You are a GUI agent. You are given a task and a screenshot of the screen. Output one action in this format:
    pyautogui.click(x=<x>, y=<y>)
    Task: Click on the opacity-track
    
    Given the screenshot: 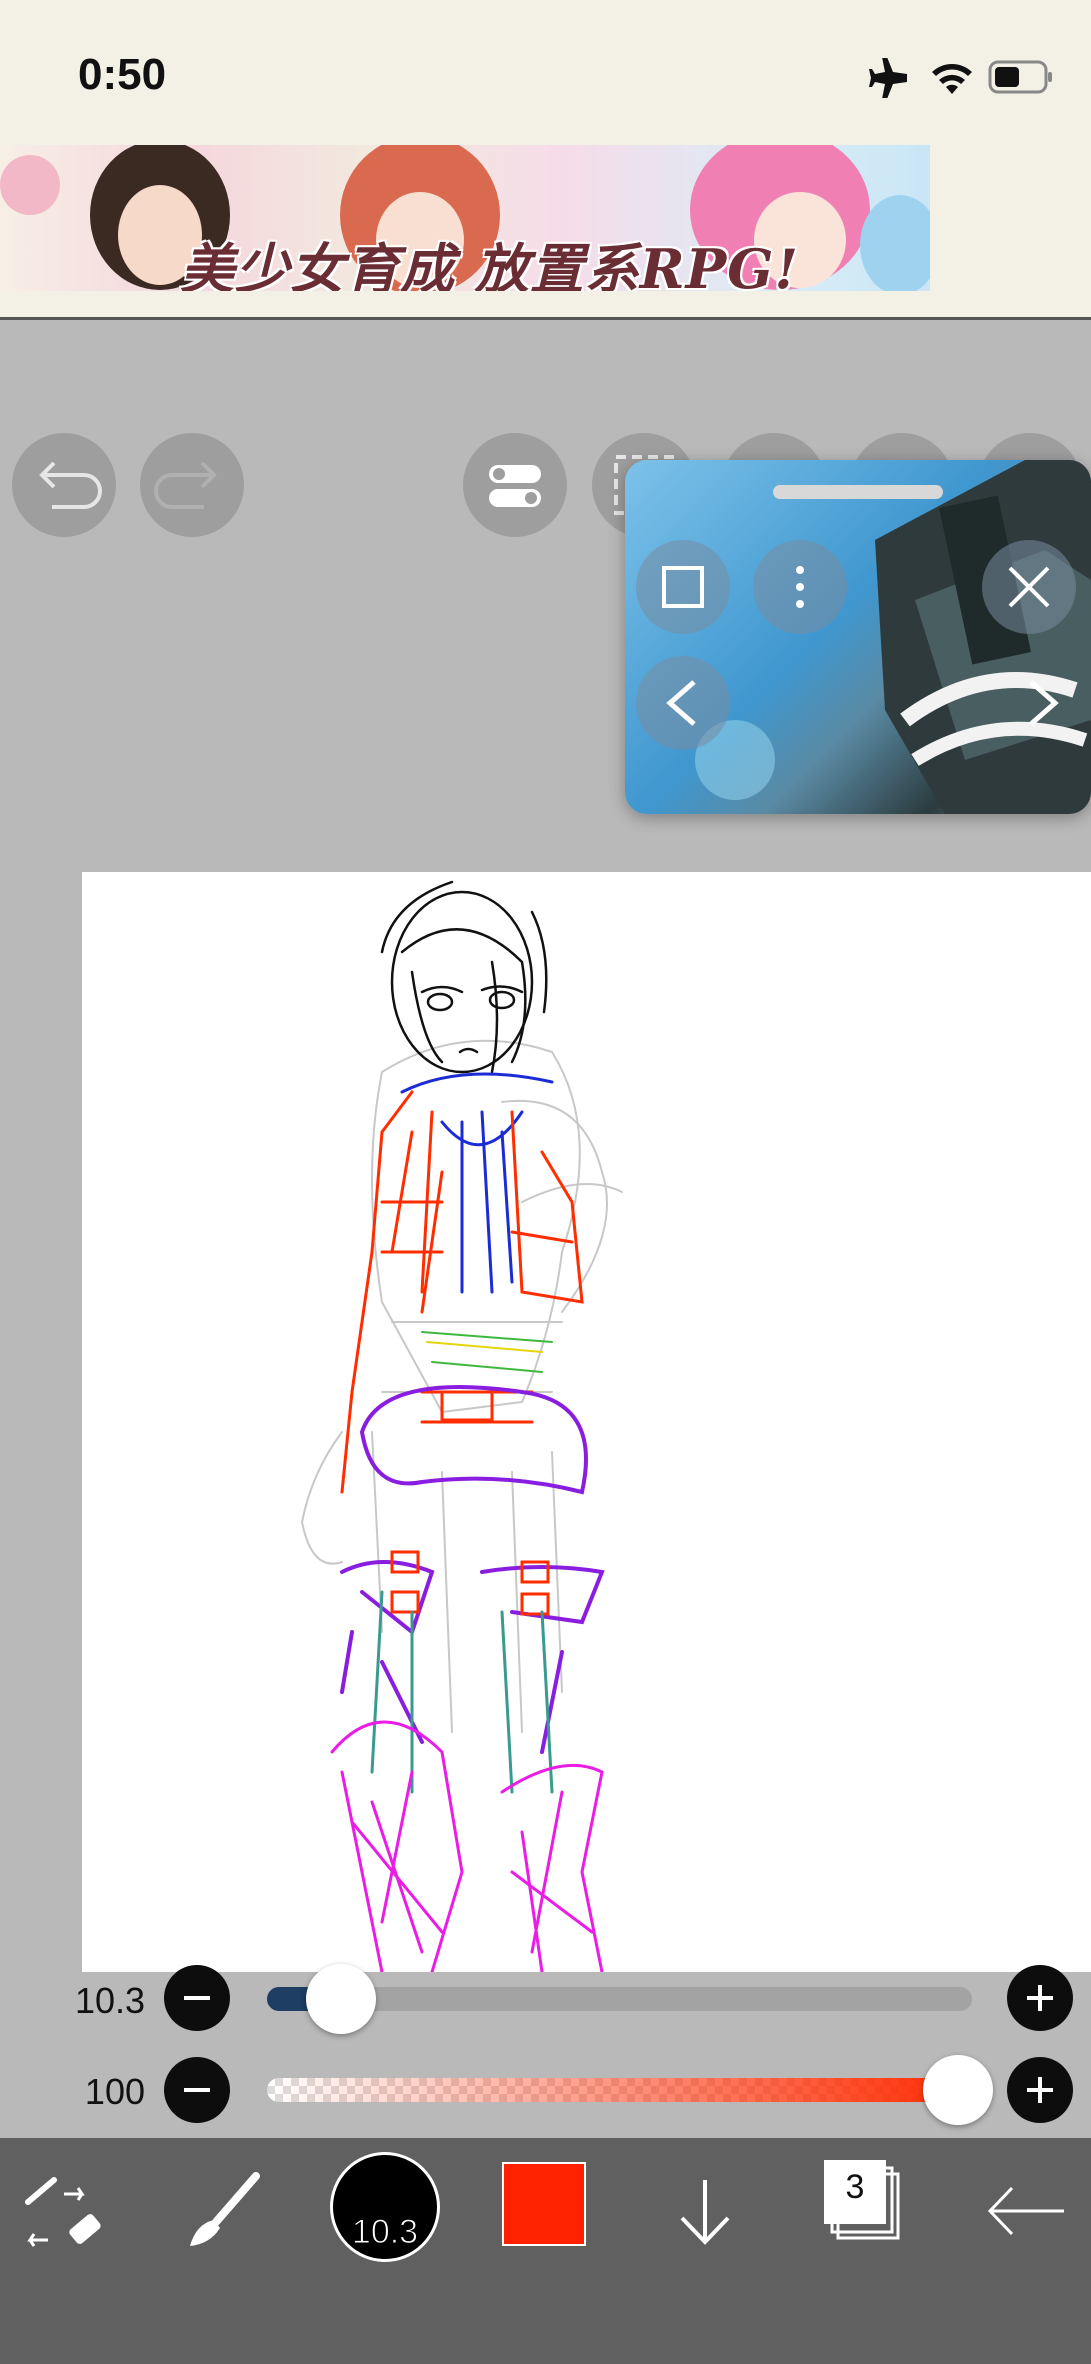 What is the action you would take?
    pyautogui.click(x=619, y=2090)
    